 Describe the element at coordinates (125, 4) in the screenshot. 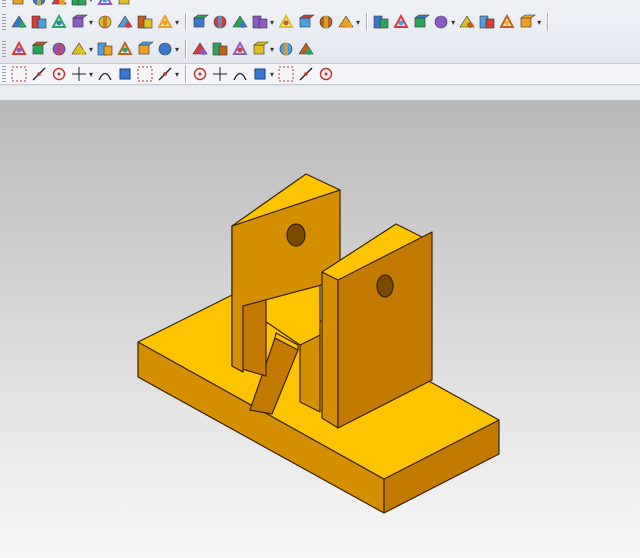

I see `render-mode-icon` at that location.